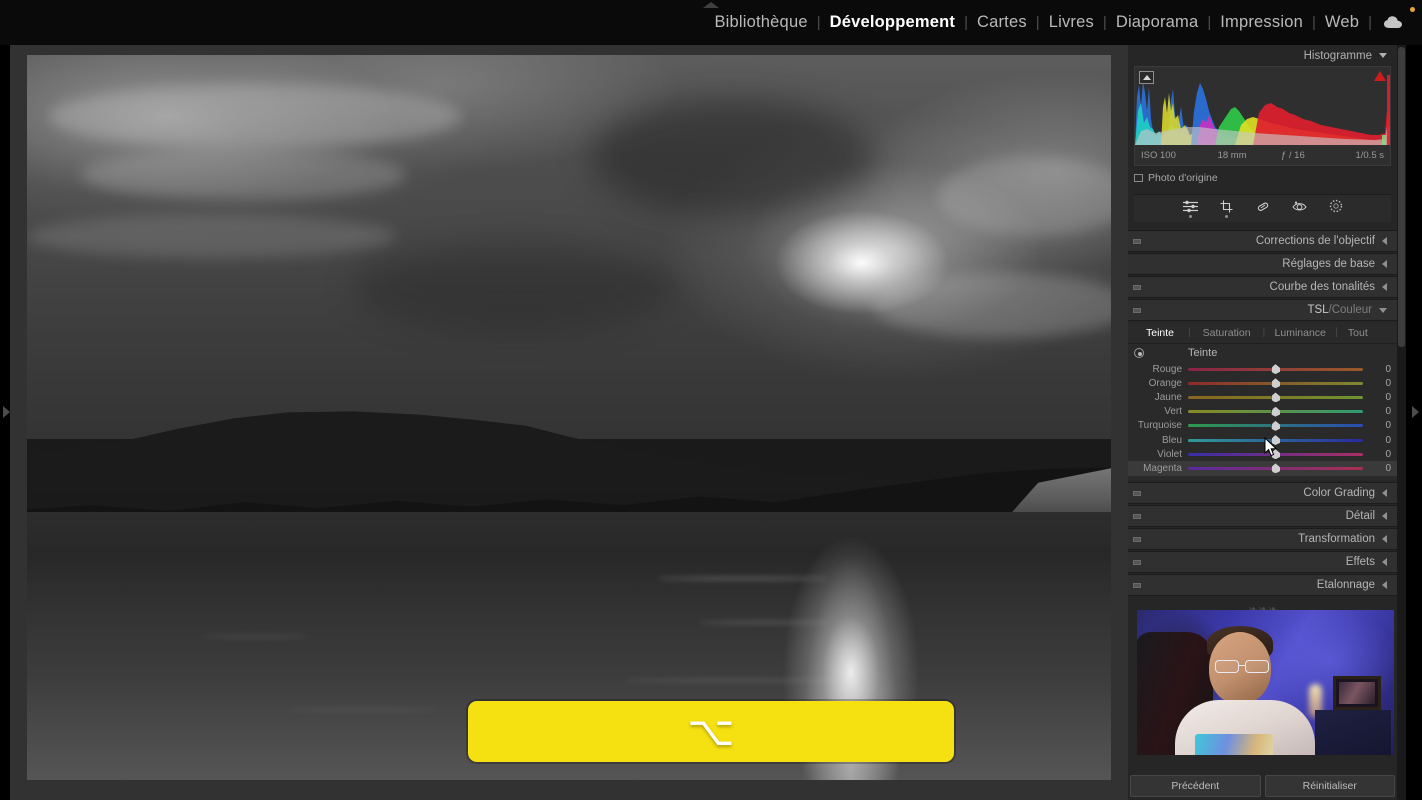  I want to click on expand-left-panel-arrow, so click(6, 412).